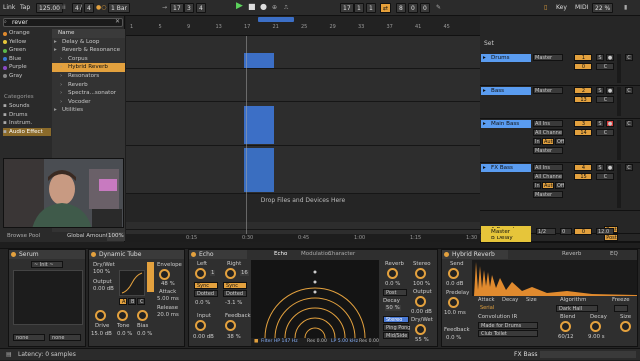 This screenshot has width=640, height=361. What do you see at coordinates (303, 85) in the screenshot?
I see `track-lane-bass` at bounding box center [303, 85].